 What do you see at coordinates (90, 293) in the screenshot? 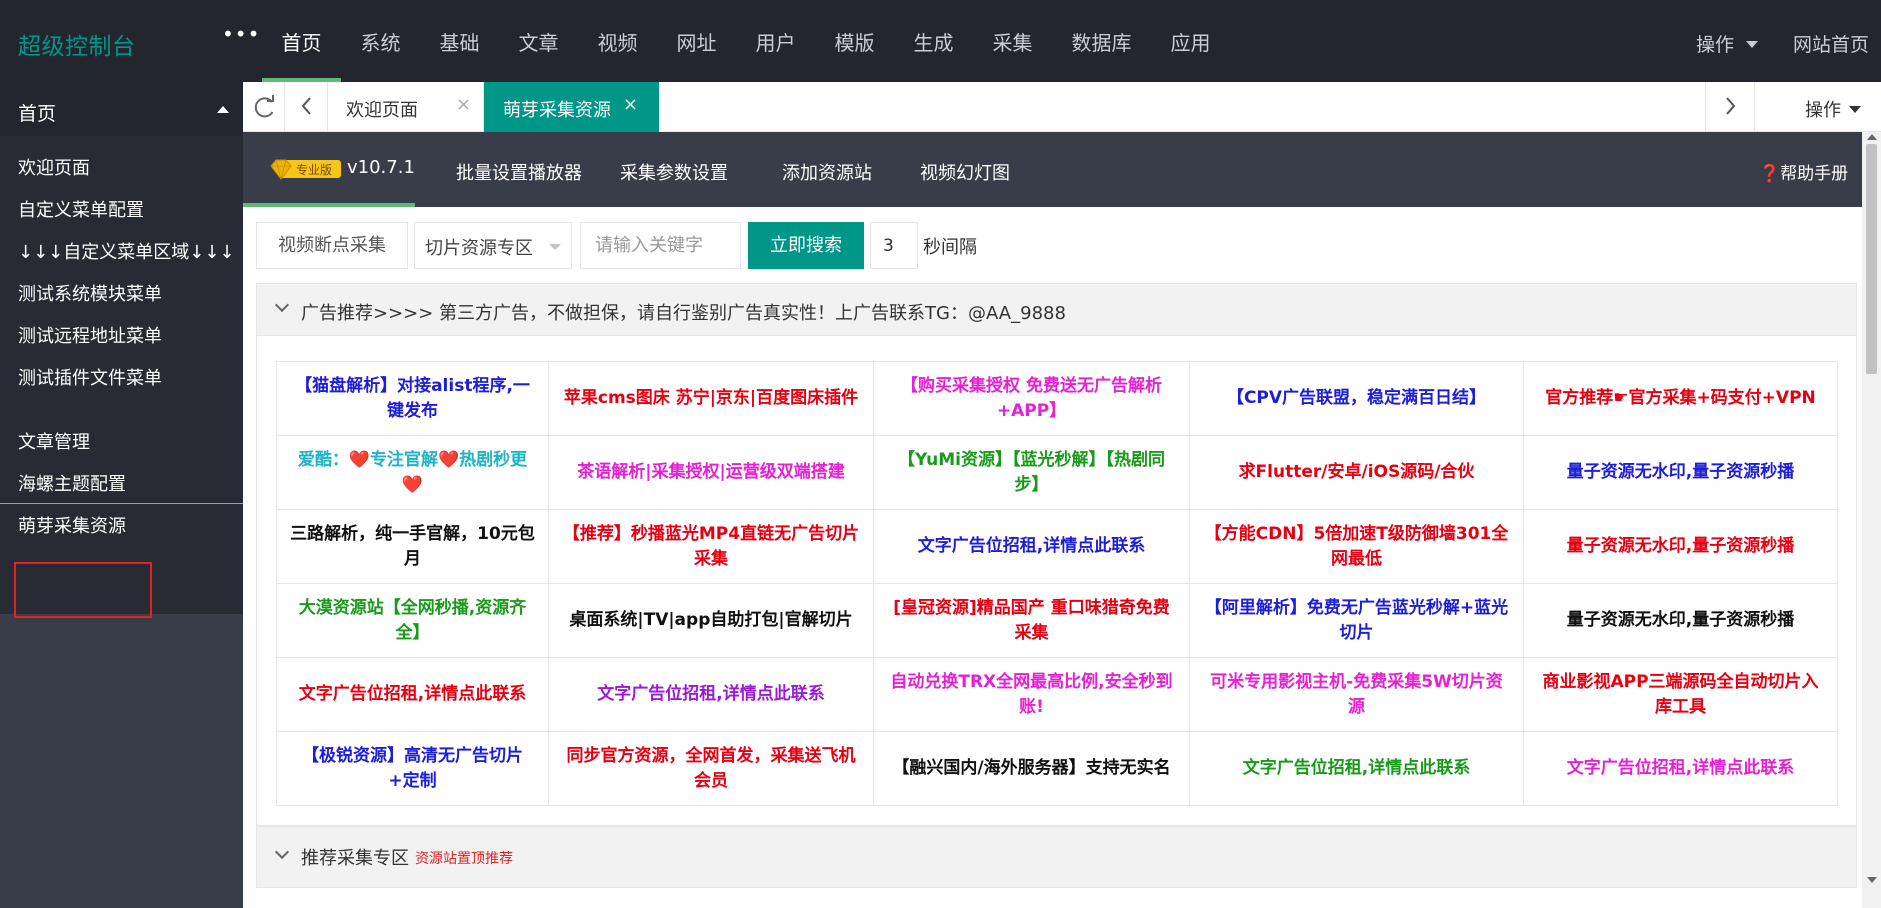
I see `sidebar-item-test-system-menu: 测试系统模块菜单` at bounding box center [90, 293].